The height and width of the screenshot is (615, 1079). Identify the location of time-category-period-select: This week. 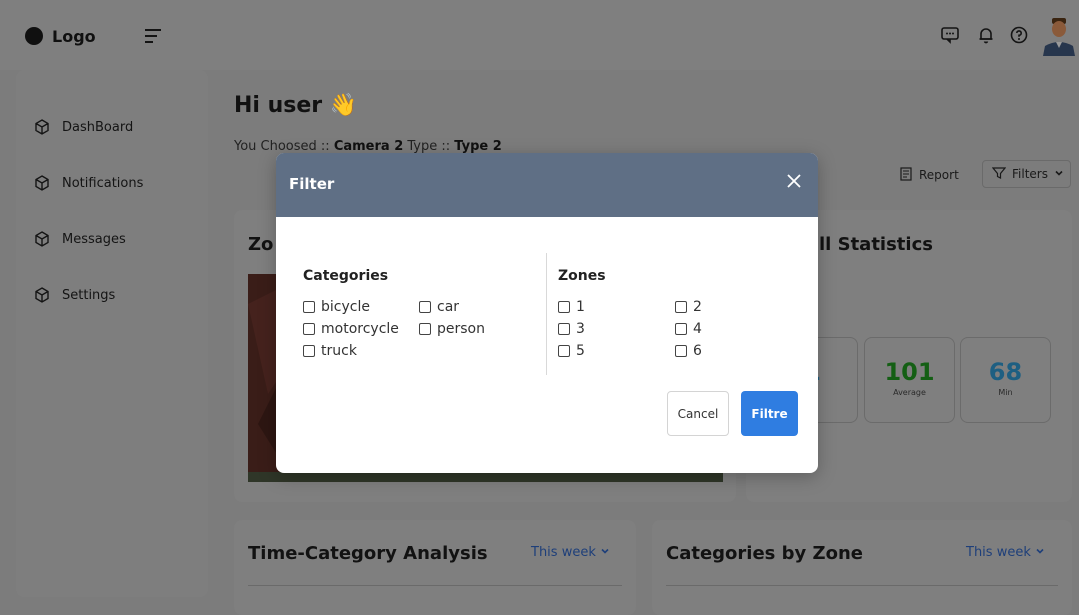
(570, 552).